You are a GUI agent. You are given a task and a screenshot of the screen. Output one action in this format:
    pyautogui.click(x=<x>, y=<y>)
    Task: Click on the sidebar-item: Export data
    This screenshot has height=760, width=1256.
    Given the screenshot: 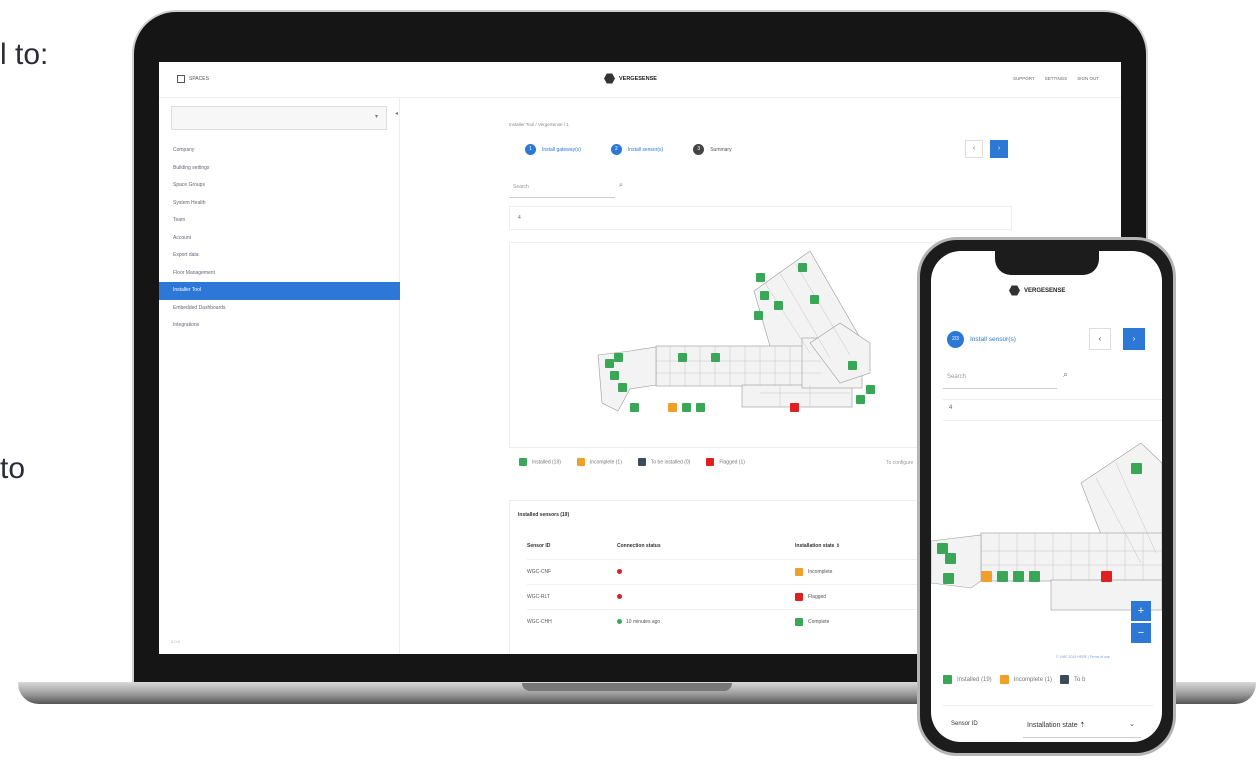 What is the action you would take?
    pyautogui.click(x=279, y=256)
    